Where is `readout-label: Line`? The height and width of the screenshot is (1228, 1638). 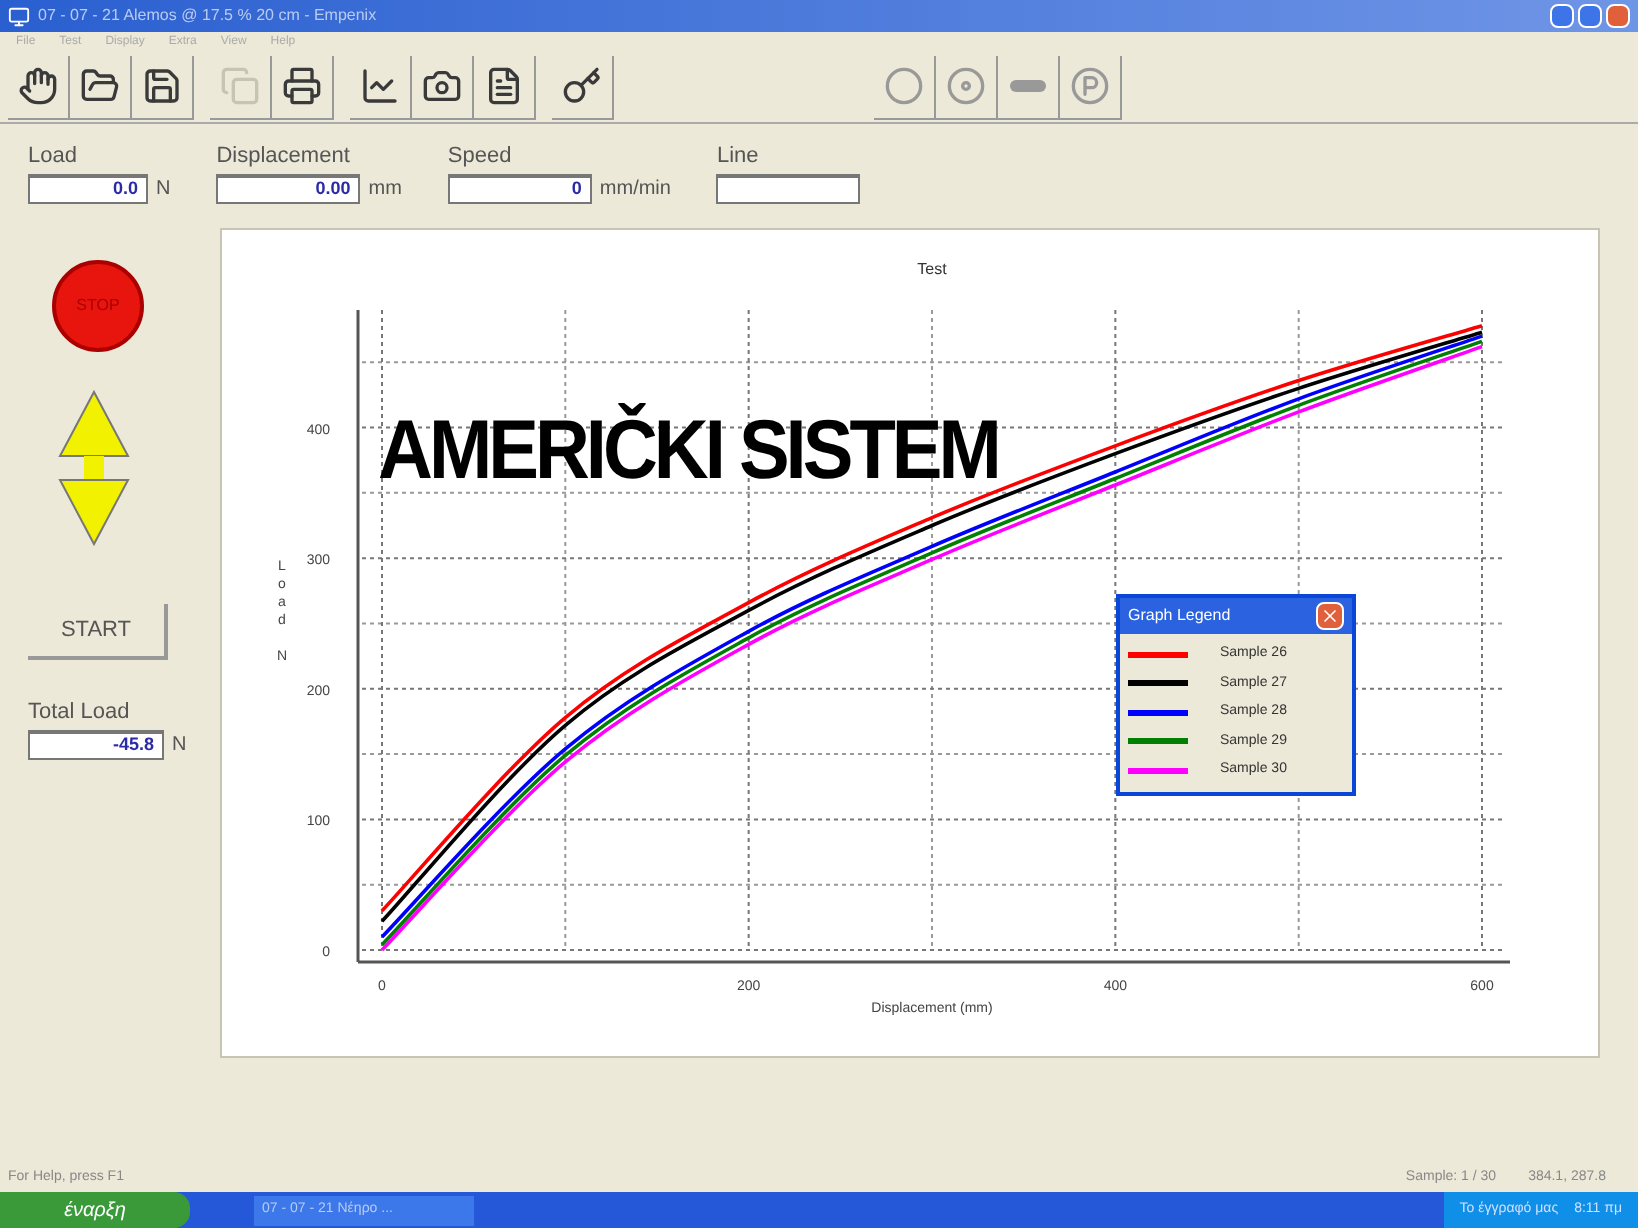 readout-label: Line is located at coordinates (738, 157).